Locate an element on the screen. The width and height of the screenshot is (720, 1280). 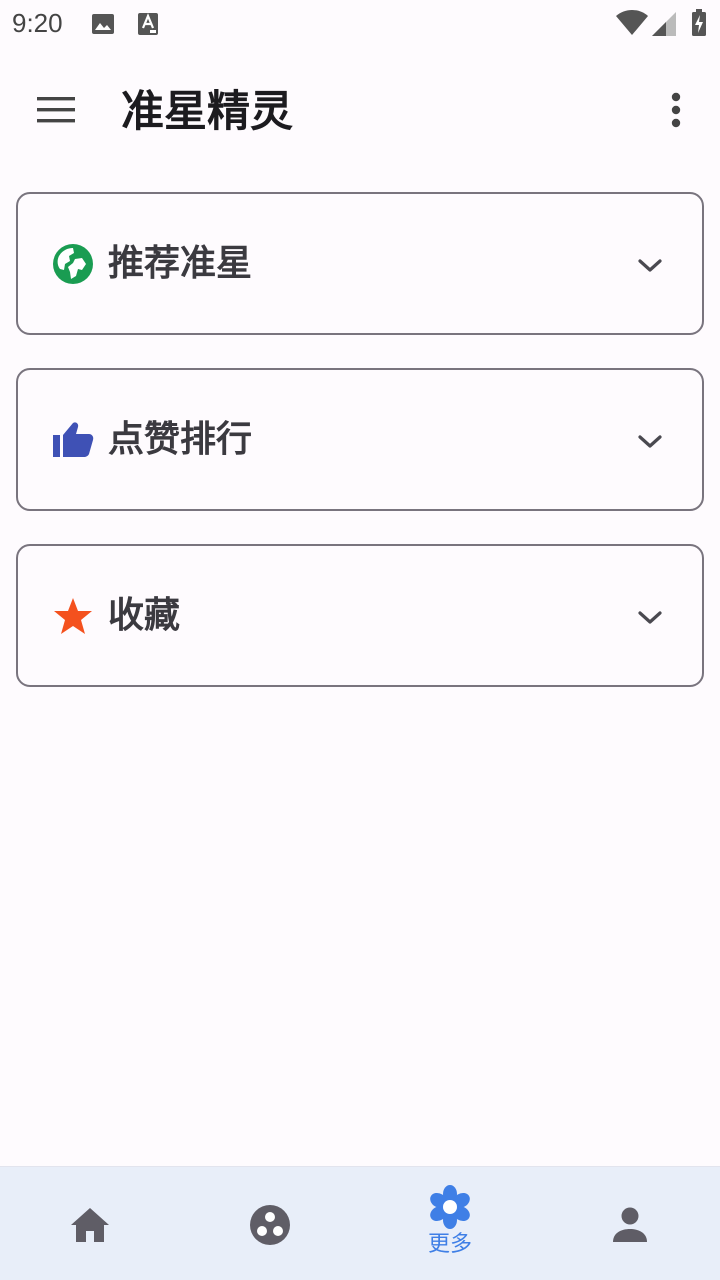
star-icon is located at coordinates (73, 616).